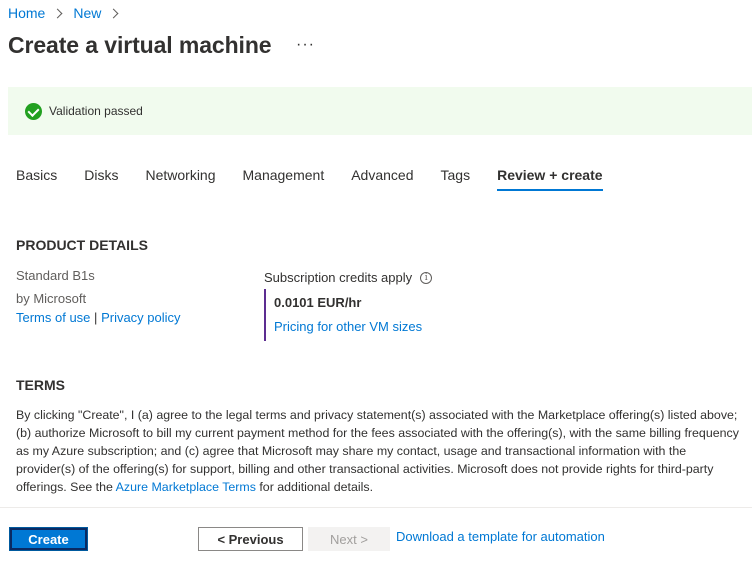 Image resolution: width=752 pixels, height=568 pixels. Describe the element at coordinates (48, 539) in the screenshot. I see `create-button: Create` at that location.